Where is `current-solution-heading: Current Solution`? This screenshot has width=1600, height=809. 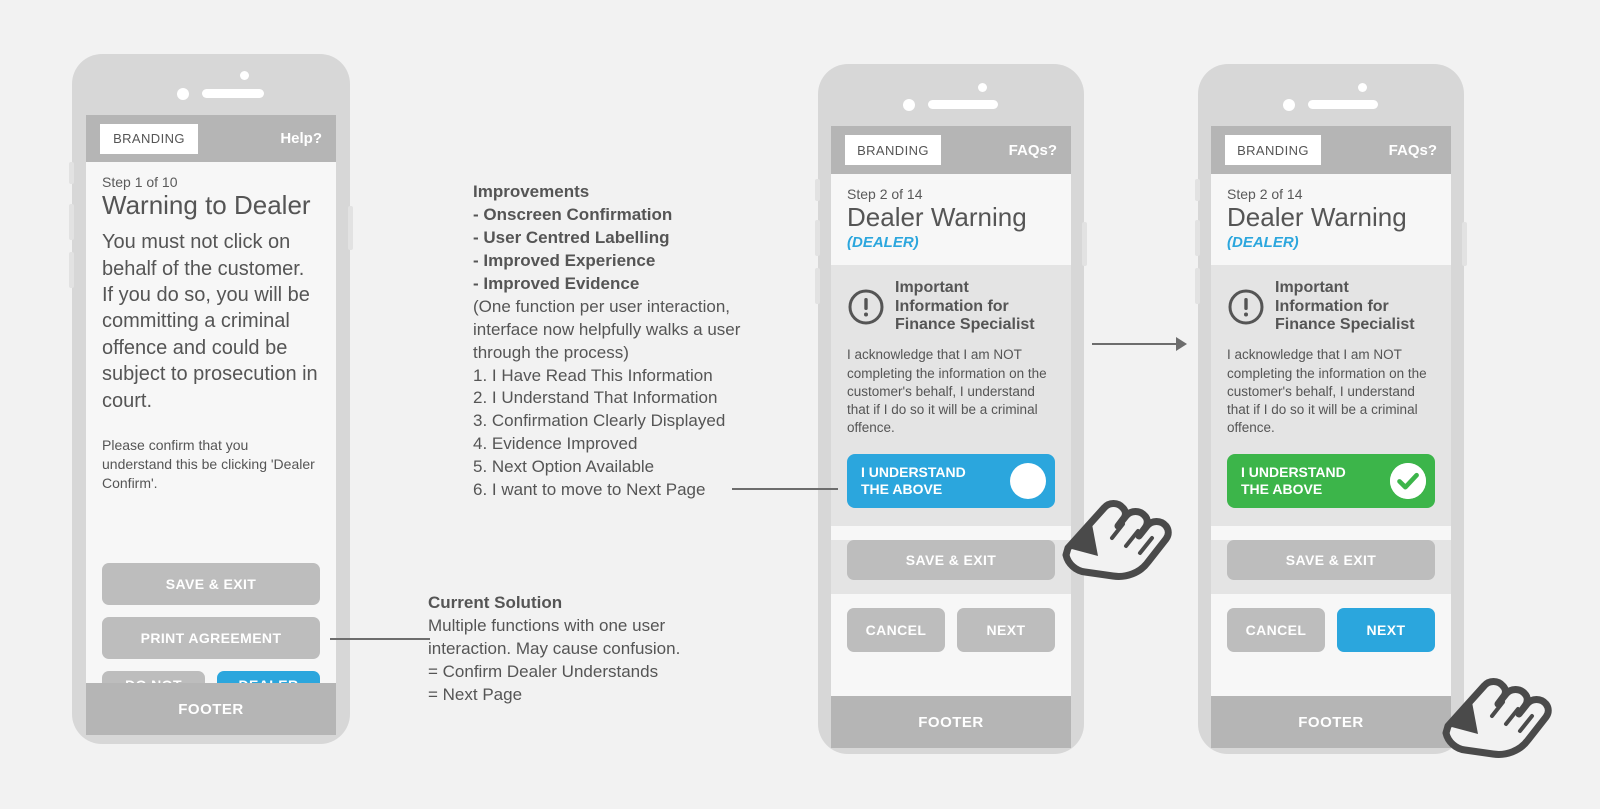
current-solution-heading: Current Solution is located at coordinates (495, 602).